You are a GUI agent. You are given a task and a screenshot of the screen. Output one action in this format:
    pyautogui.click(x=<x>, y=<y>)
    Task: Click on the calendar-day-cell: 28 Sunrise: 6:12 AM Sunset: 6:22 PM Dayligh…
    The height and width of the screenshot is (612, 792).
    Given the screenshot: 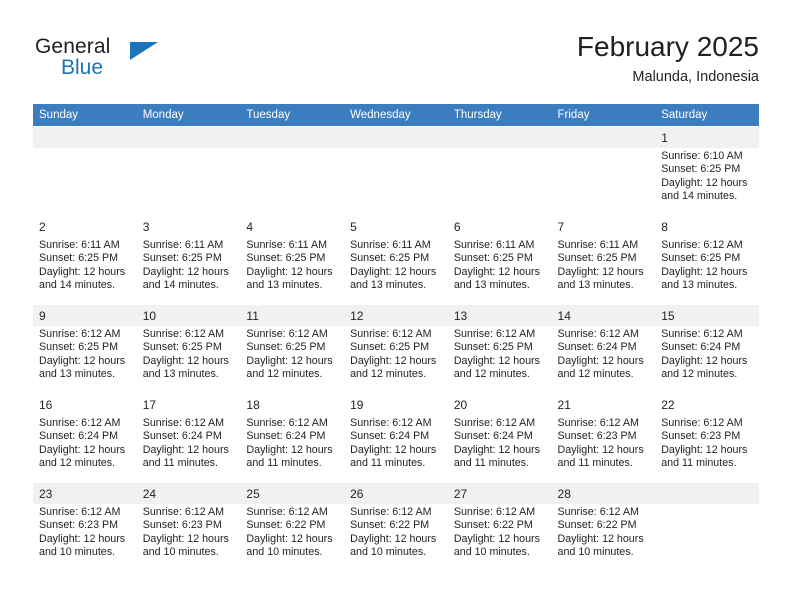 What is the action you would take?
    pyautogui.click(x=603, y=526)
    